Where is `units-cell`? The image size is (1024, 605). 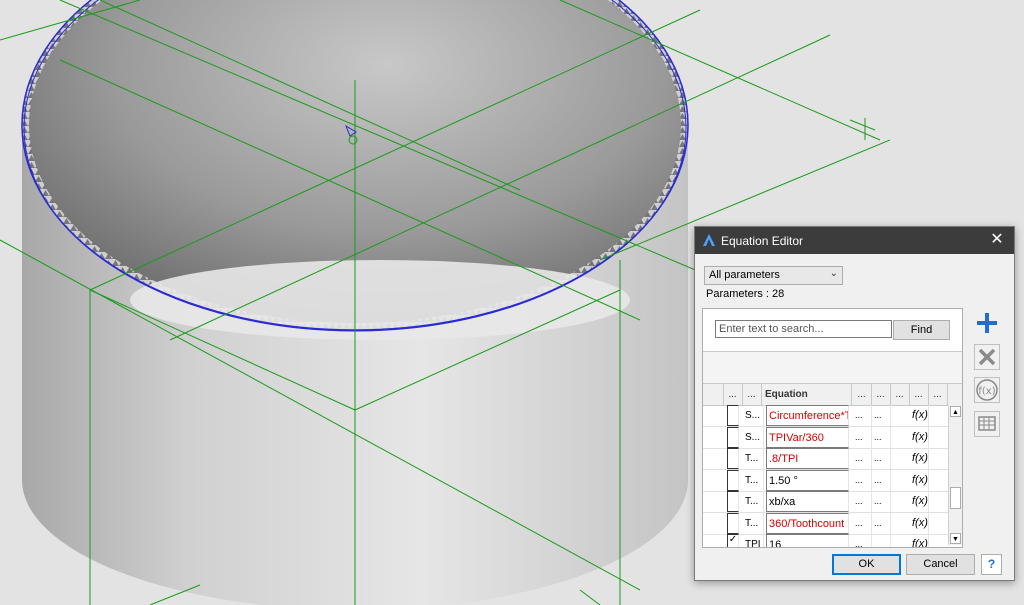 units-cell is located at coordinates (882, 540).